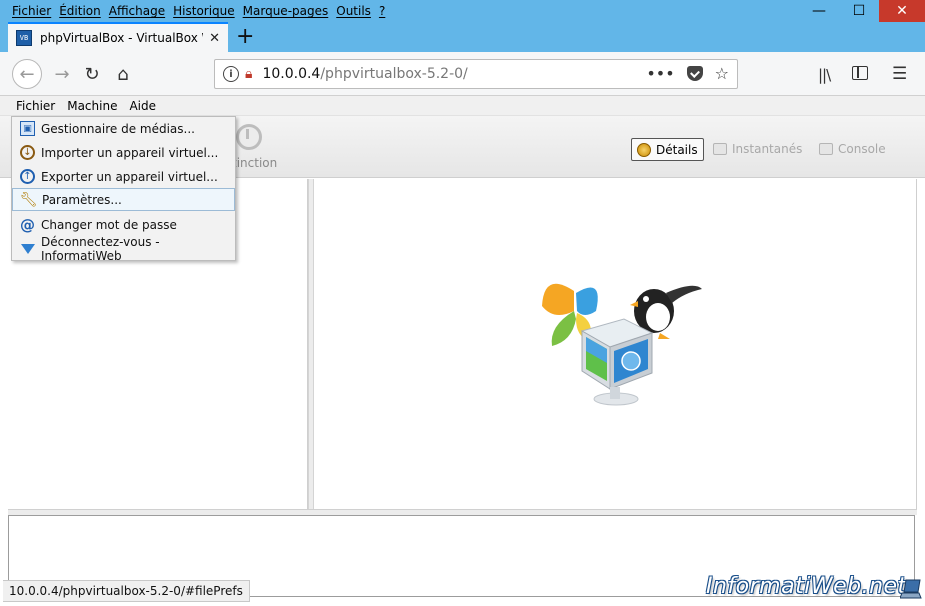 This screenshot has width=925, height=606. Describe the element at coordinates (109, 224) in the screenshot. I see `menu-item-label: Changer mot de passe` at that location.